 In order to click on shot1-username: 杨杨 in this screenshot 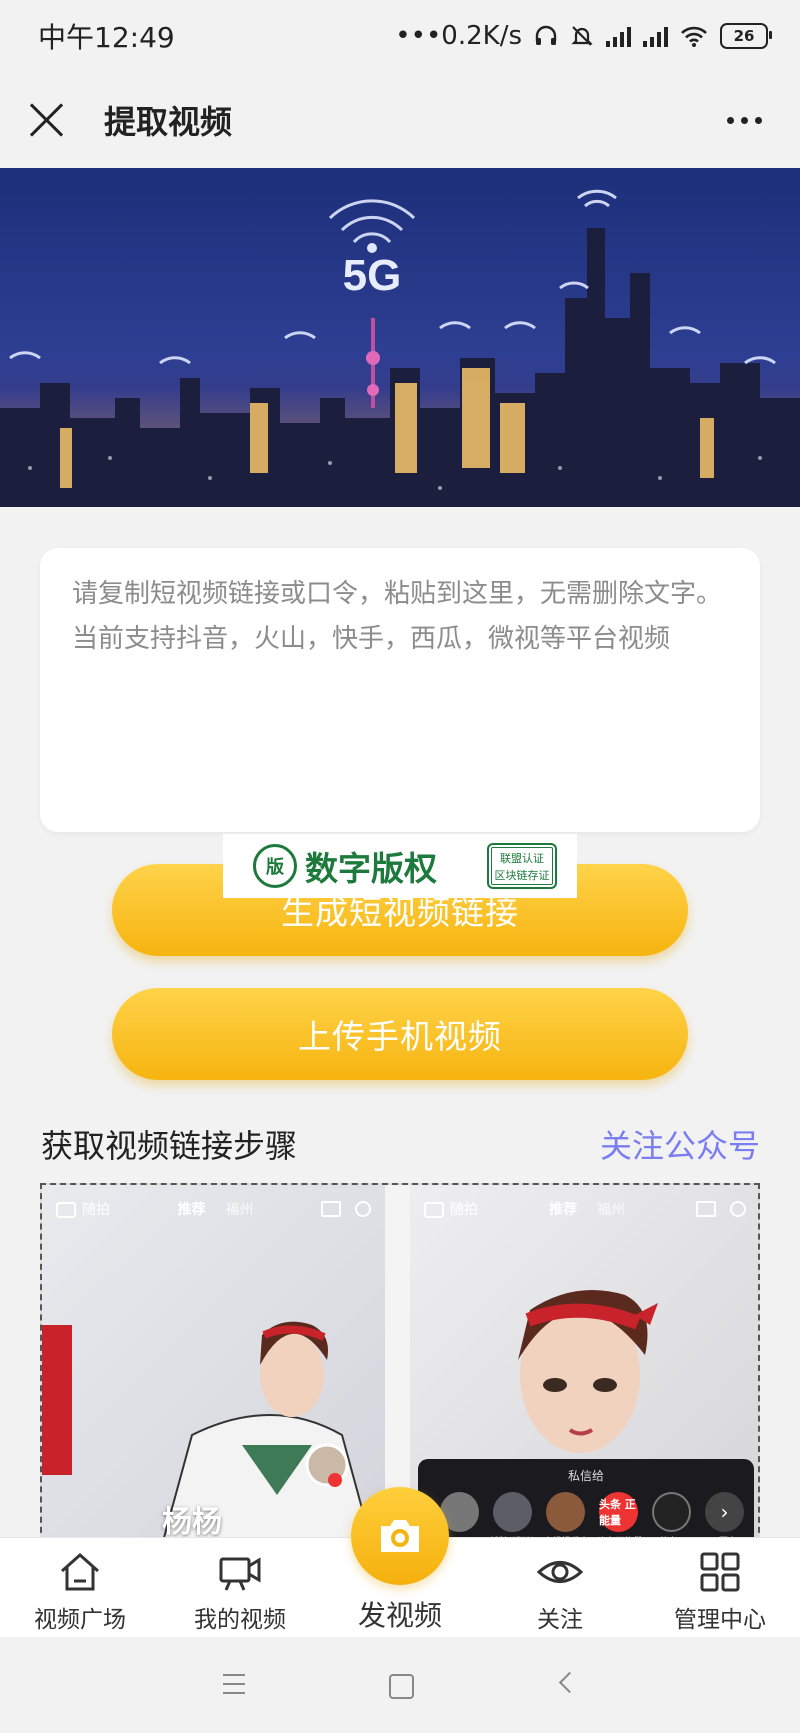, I will do `click(192, 1522)`.